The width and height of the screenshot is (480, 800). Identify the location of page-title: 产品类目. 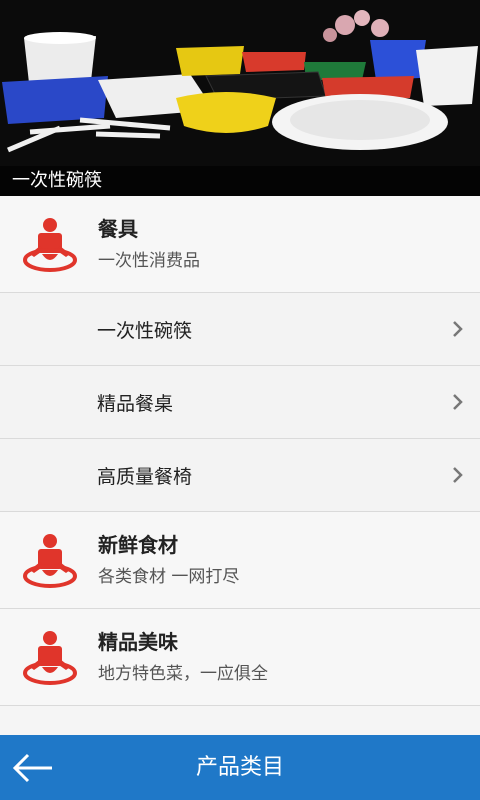
(239, 767).